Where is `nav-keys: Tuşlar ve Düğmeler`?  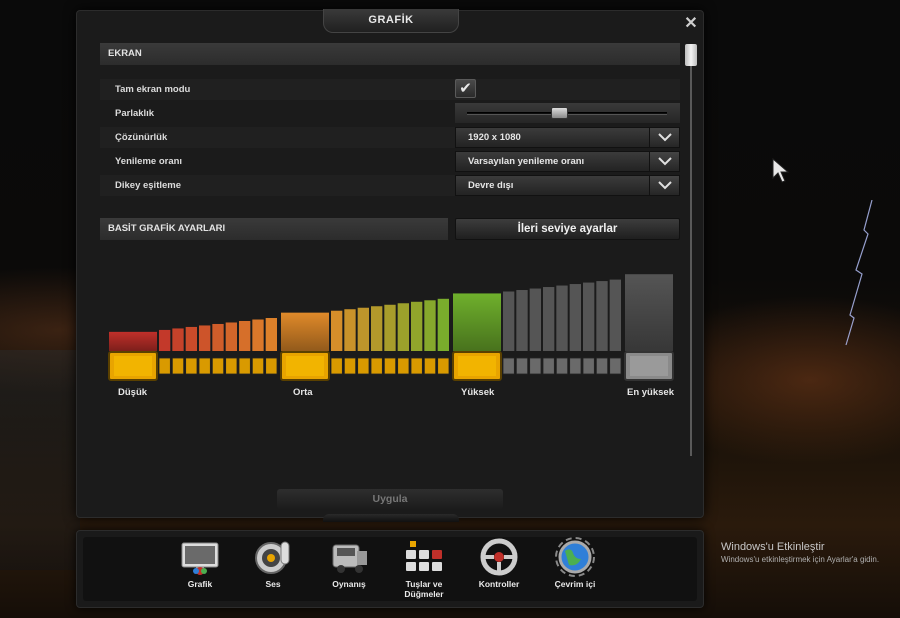 nav-keys: Tuşlar ve Düğmeler is located at coordinates (424, 568).